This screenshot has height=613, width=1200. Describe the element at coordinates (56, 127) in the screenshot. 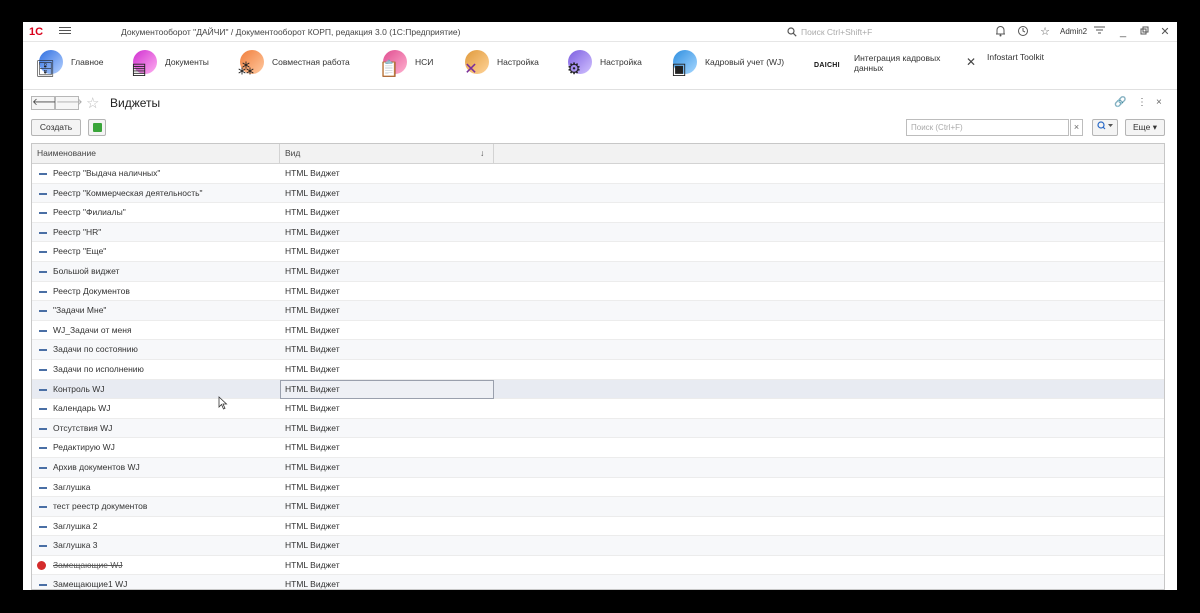

I see `create-button: Создать` at that location.